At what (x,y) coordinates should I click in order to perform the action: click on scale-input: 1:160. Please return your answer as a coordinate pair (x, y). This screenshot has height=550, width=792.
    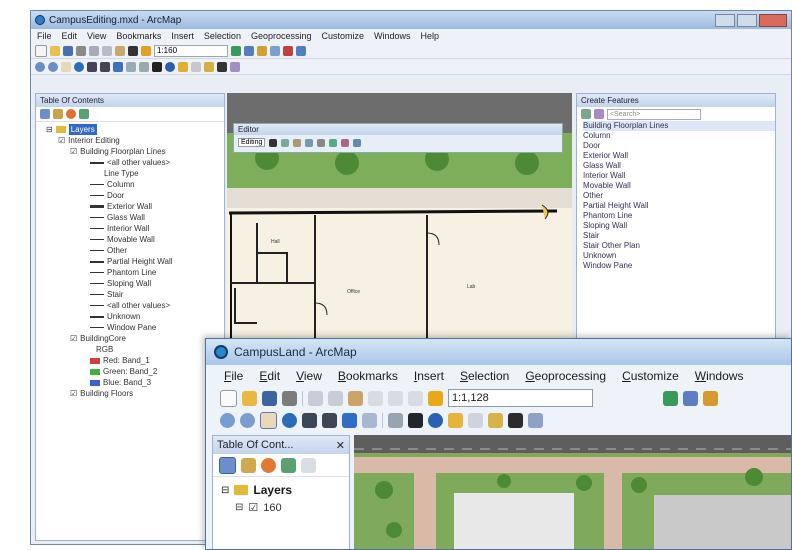
    Looking at the image, I should click on (191, 50).